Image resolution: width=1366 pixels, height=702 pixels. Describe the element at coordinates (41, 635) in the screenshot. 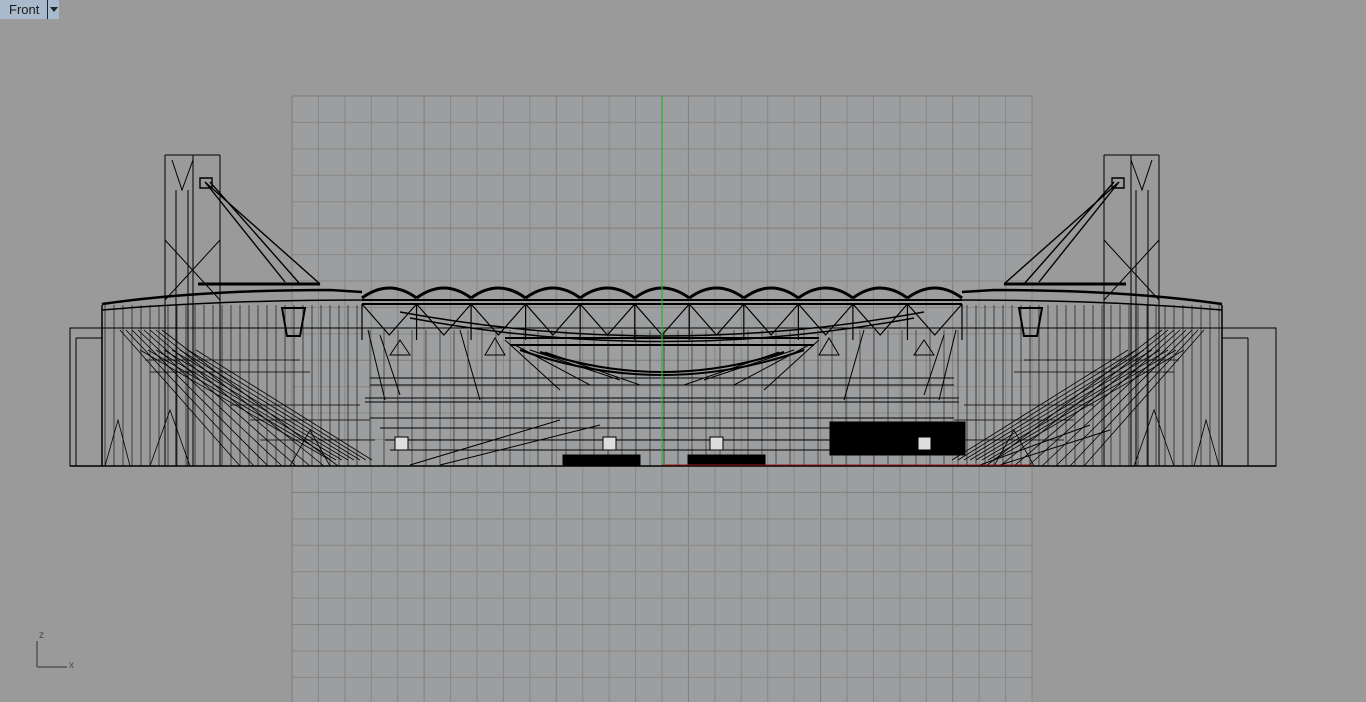

I see `axis-label-z: z` at that location.